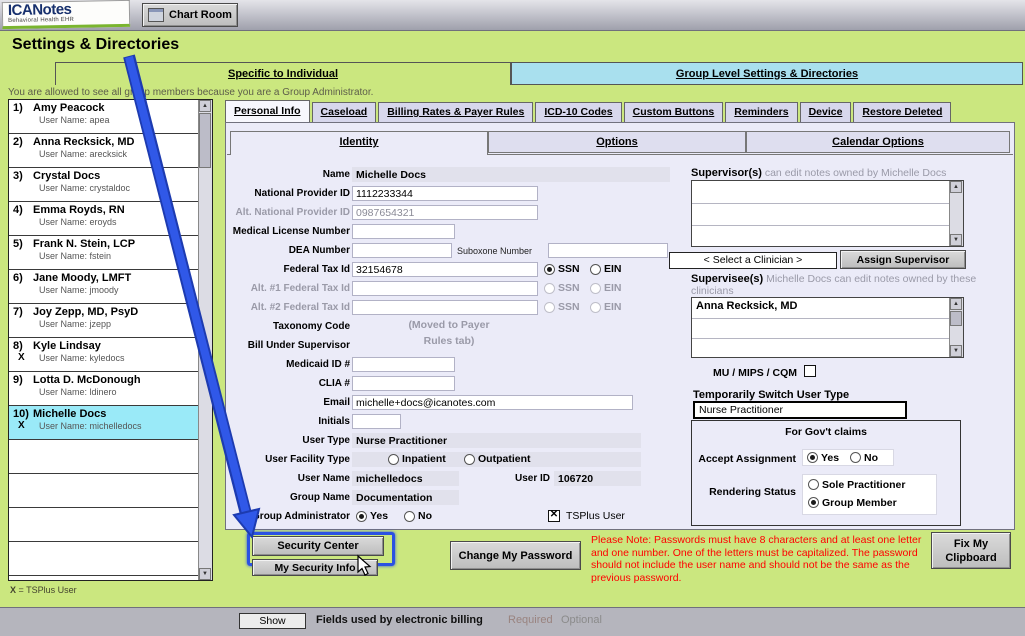 The height and width of the screenshot is (636, 1025). I want to click on list-row: 7) Joy Zepp, MD, PsyD User Name: jzepp, so click(104, 321).